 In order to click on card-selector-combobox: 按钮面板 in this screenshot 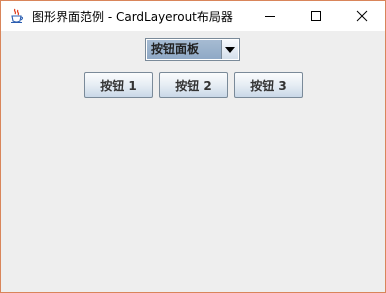, I will do `click(192, 49)`.